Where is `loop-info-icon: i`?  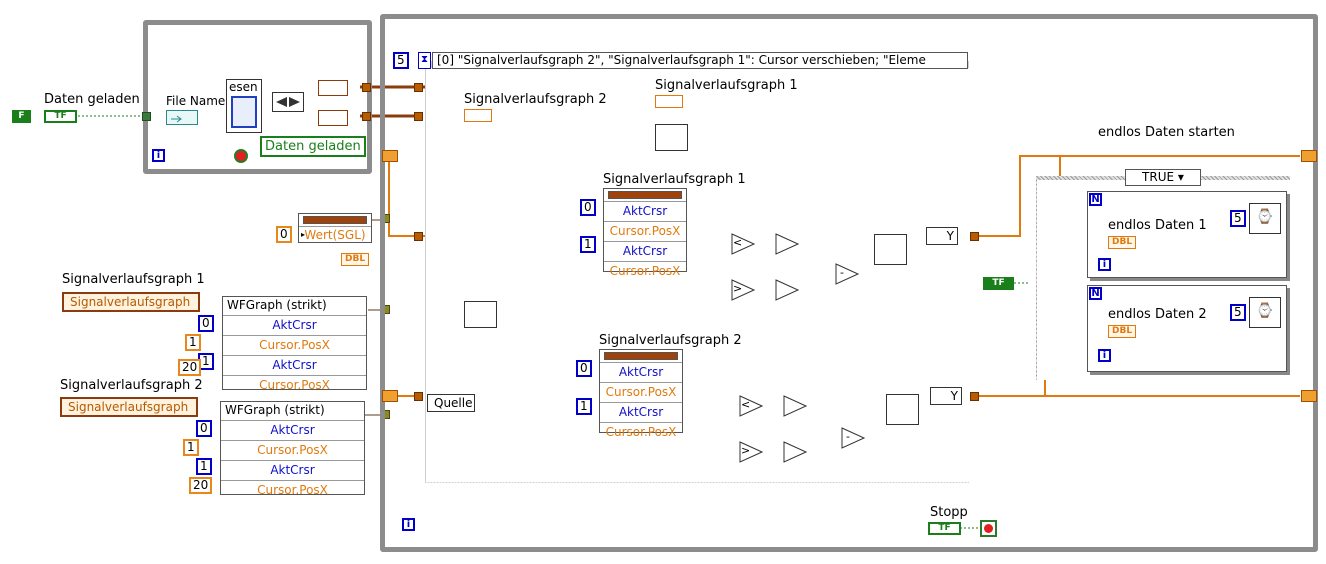
loop-info-icon: i is located at coordinates (408, 524).